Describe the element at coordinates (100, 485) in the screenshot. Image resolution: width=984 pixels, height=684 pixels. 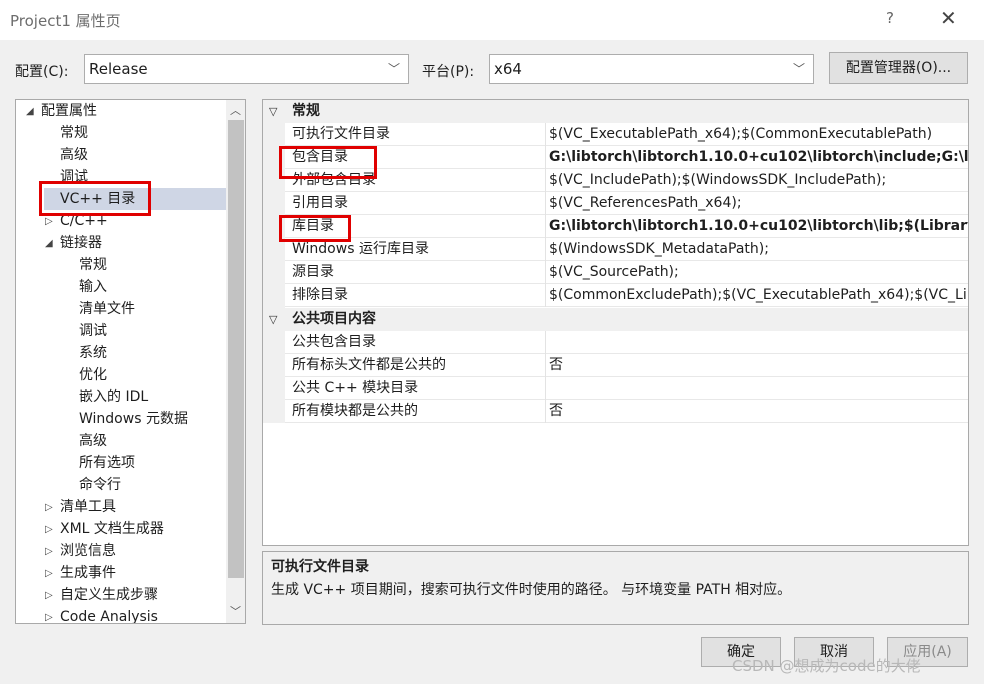
I see `tree-item-linker-command-line: 命令行` at that location.